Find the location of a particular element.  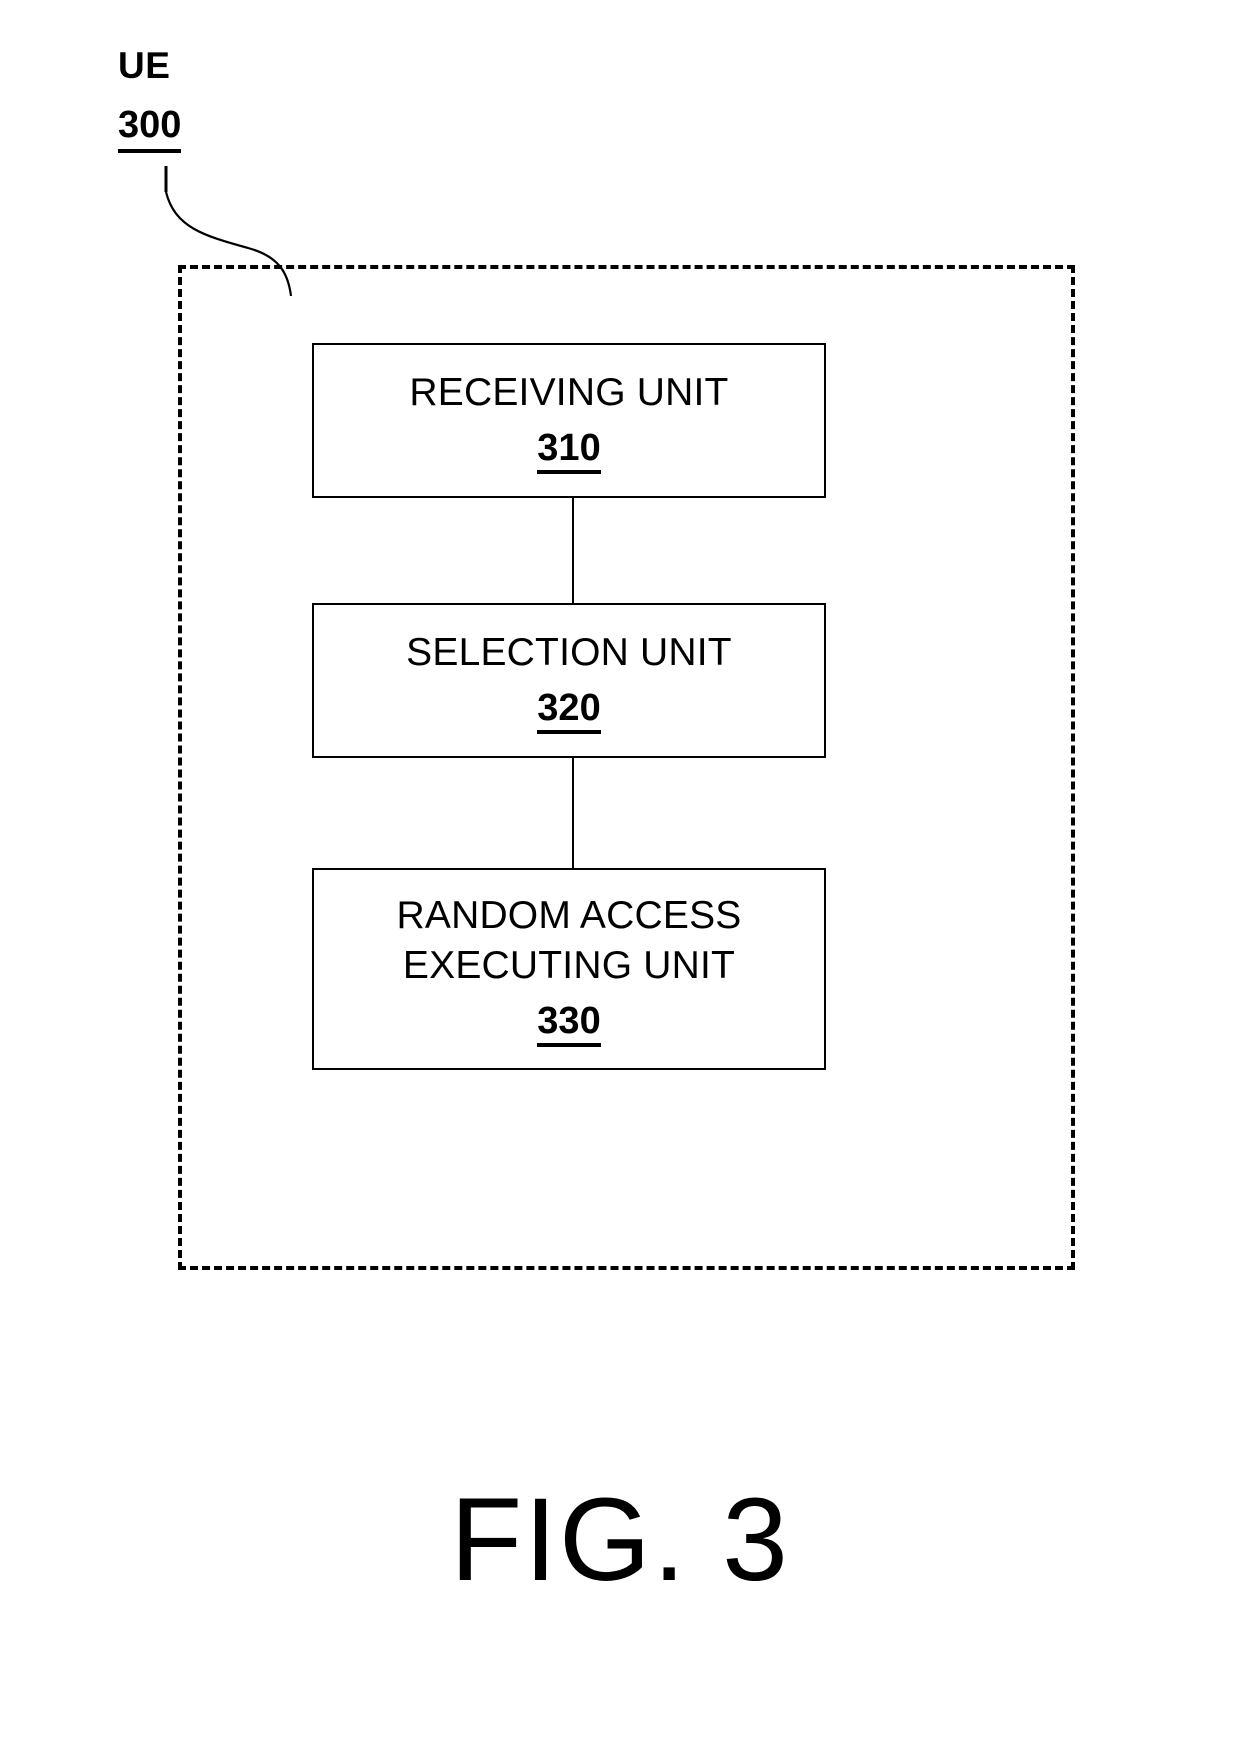

receiving-unit-box: RECEIVING UNIT 310 is located at coordinates (569, 420).